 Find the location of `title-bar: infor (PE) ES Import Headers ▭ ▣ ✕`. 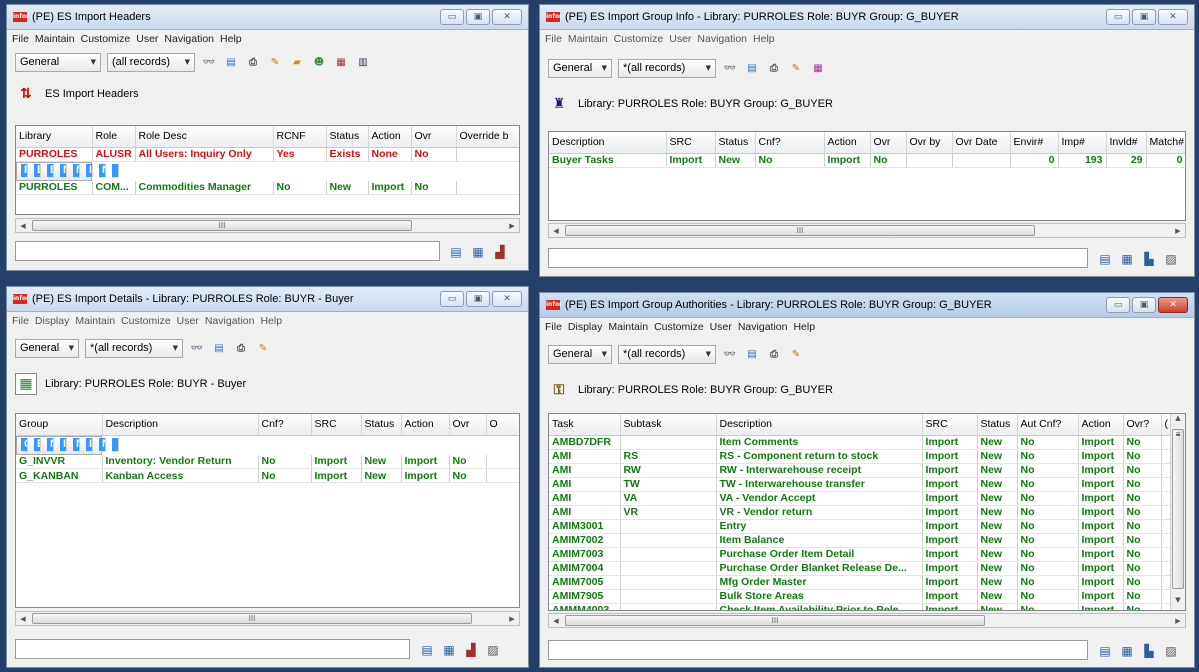

title-bar: infor (PE) ES Import Headers ▭ ▣ ✕ is located at coordinates (267, 17).